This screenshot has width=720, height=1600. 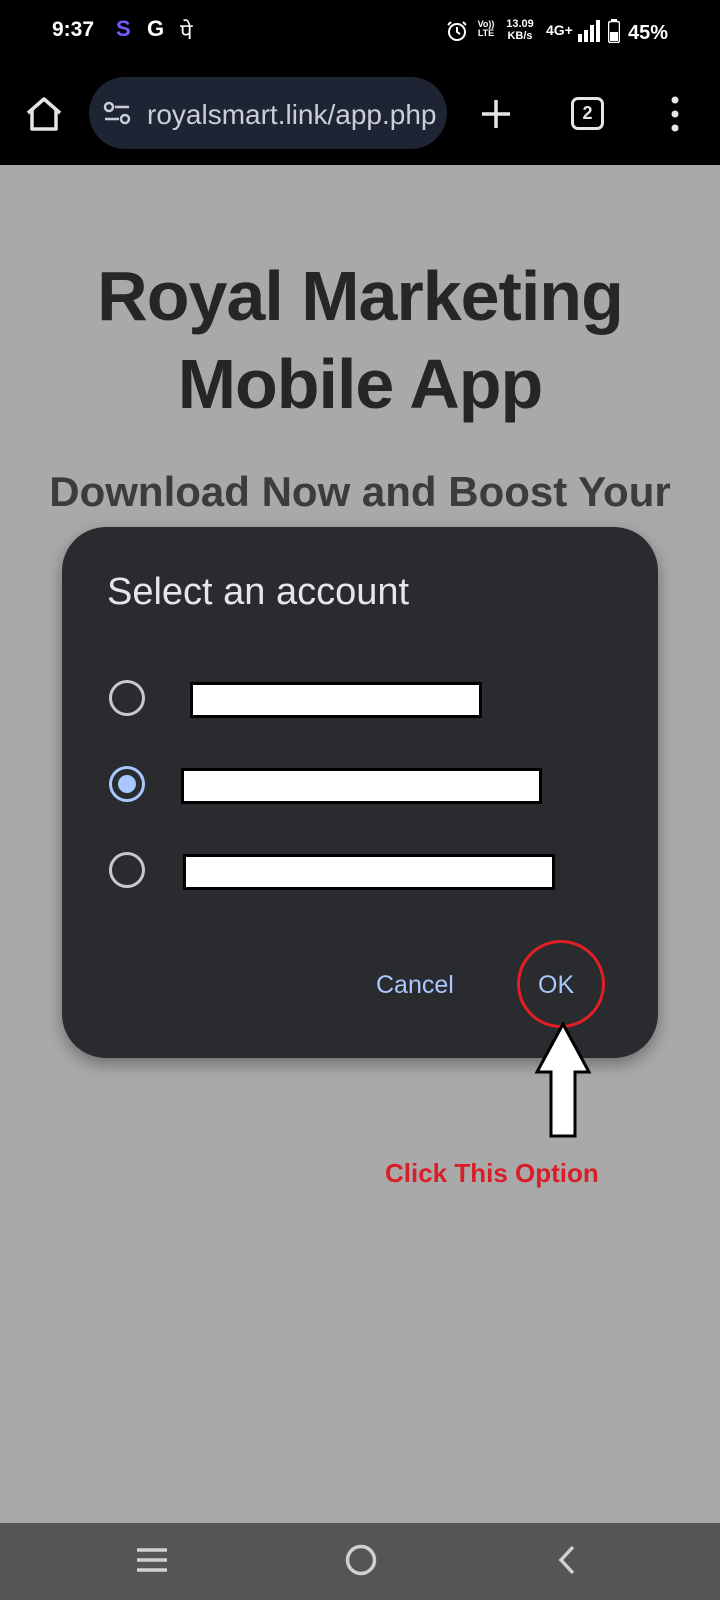 What do you see at coordinates (156, 28) in the screenshot?
I see `app-icon-g: G` at bounding box center [156, 28].